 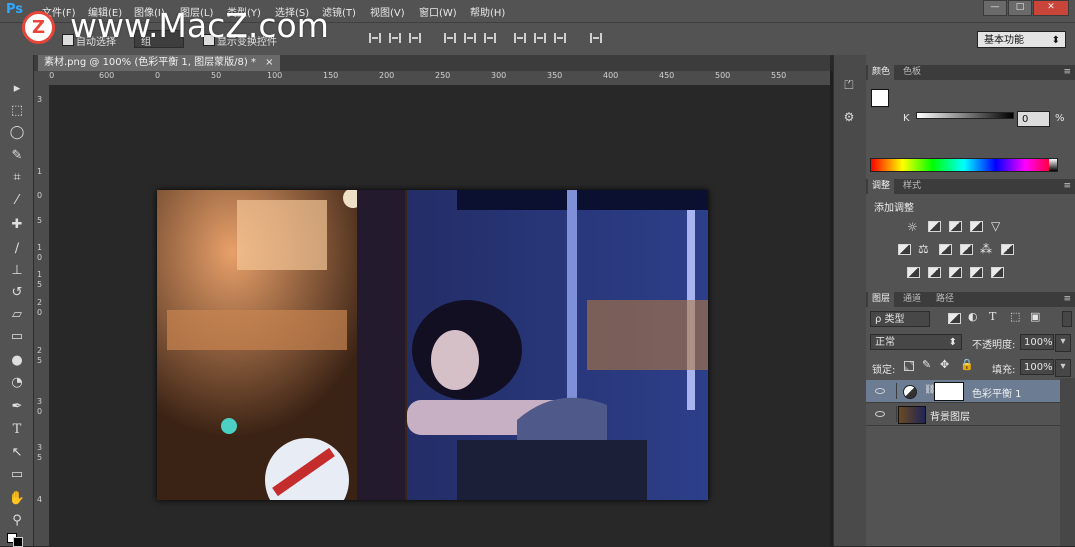 I want to click on eraser-tool-icon: ▱, so click(x=17, y=315).